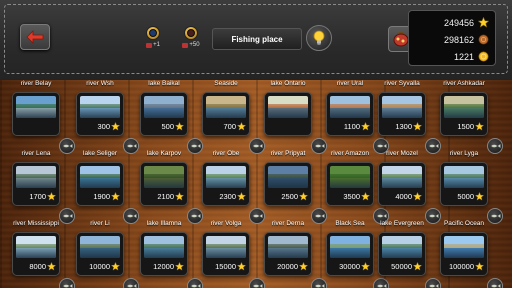 Image resolution: width=512 pixels, height=288 pixels. I want to click on currency-panel: 249456 298162 1221, so click(452, 38).